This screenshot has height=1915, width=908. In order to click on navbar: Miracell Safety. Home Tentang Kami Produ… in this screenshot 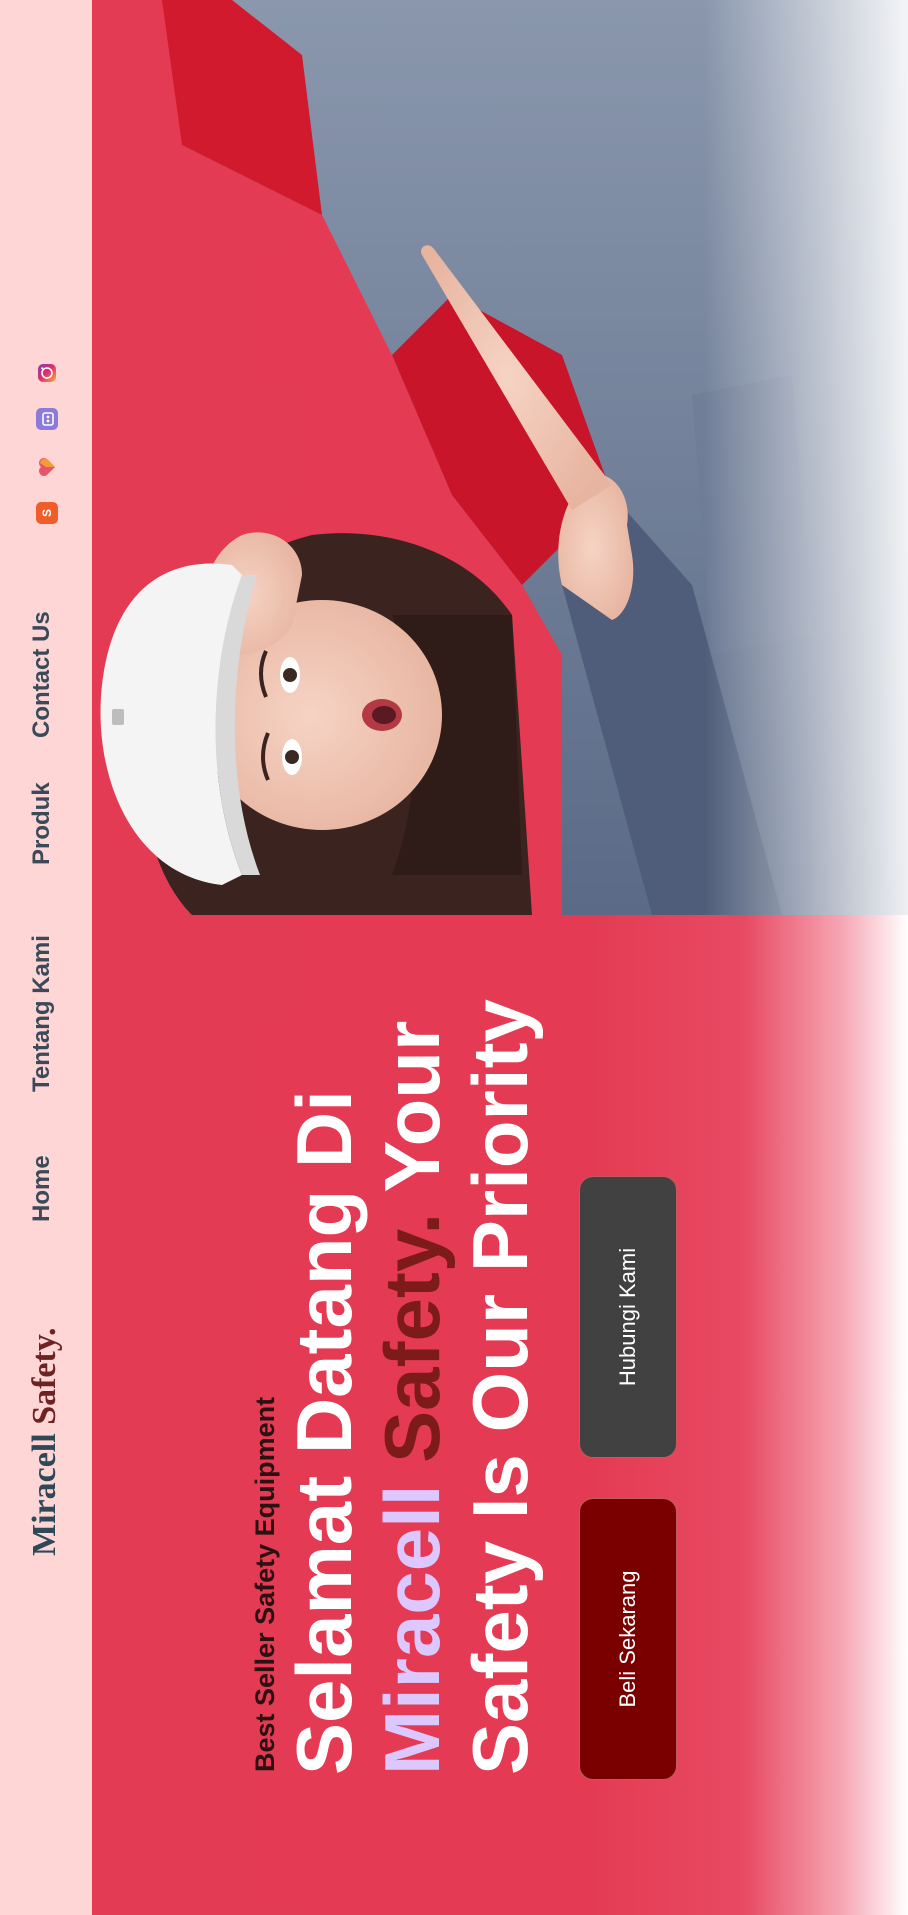, I will do `click(46, 957)`.